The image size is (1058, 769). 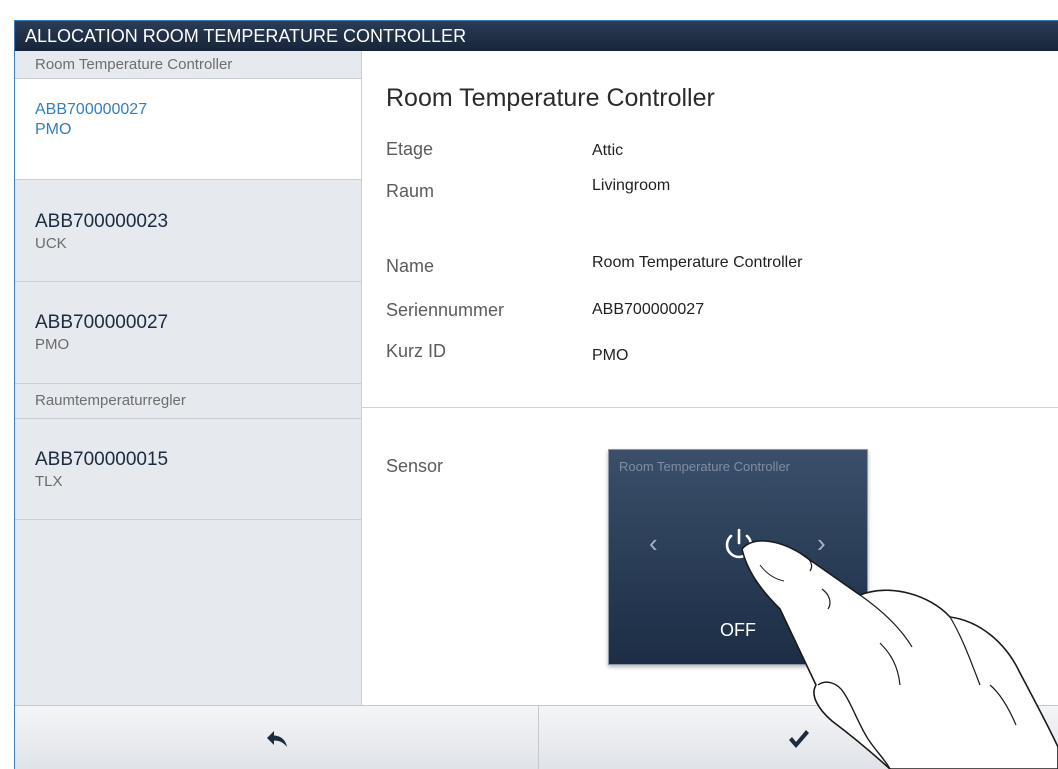 What do you see at coordinates (102, 221) in the screenshot?
I see `device-serial: ABB700000023` at bounding box center [102, 221].